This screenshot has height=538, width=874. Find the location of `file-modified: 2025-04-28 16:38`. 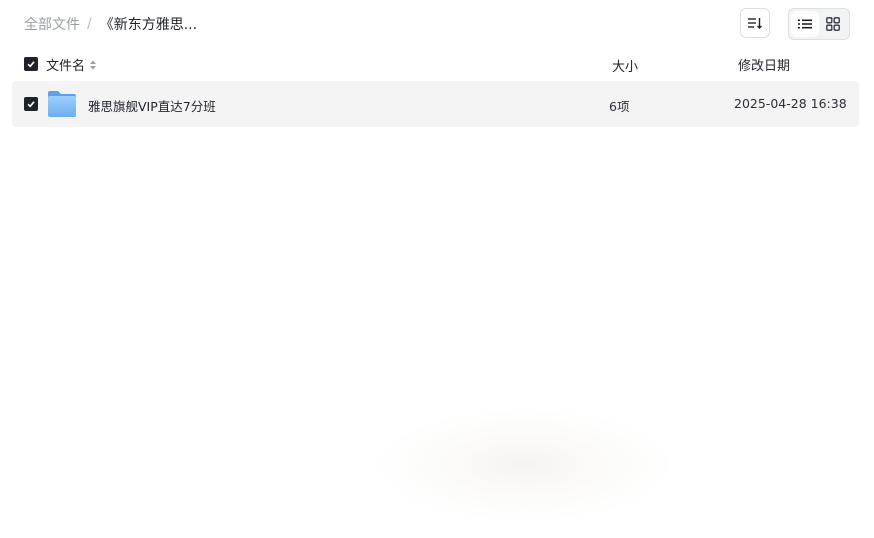

file-modified: 2025-04-28 16:38 is located at coordinates (790, 103).